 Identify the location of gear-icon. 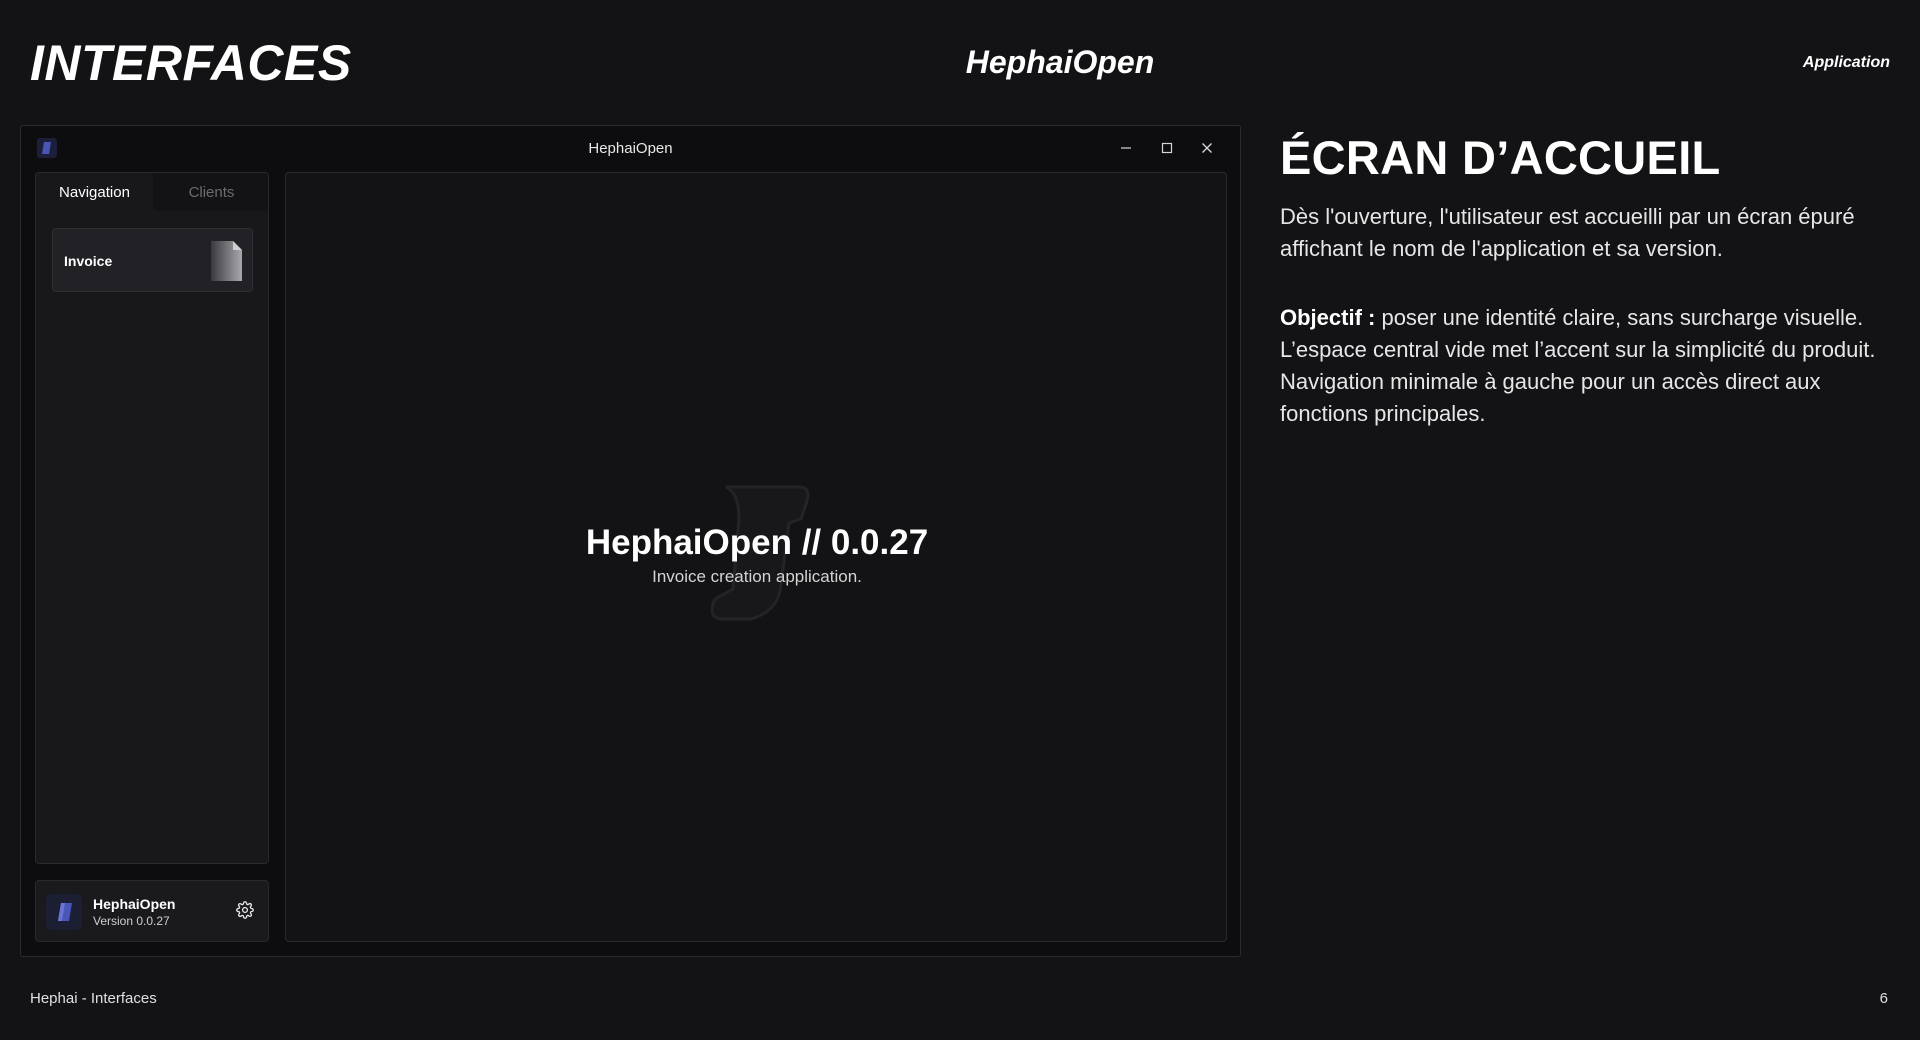
(245, 912).